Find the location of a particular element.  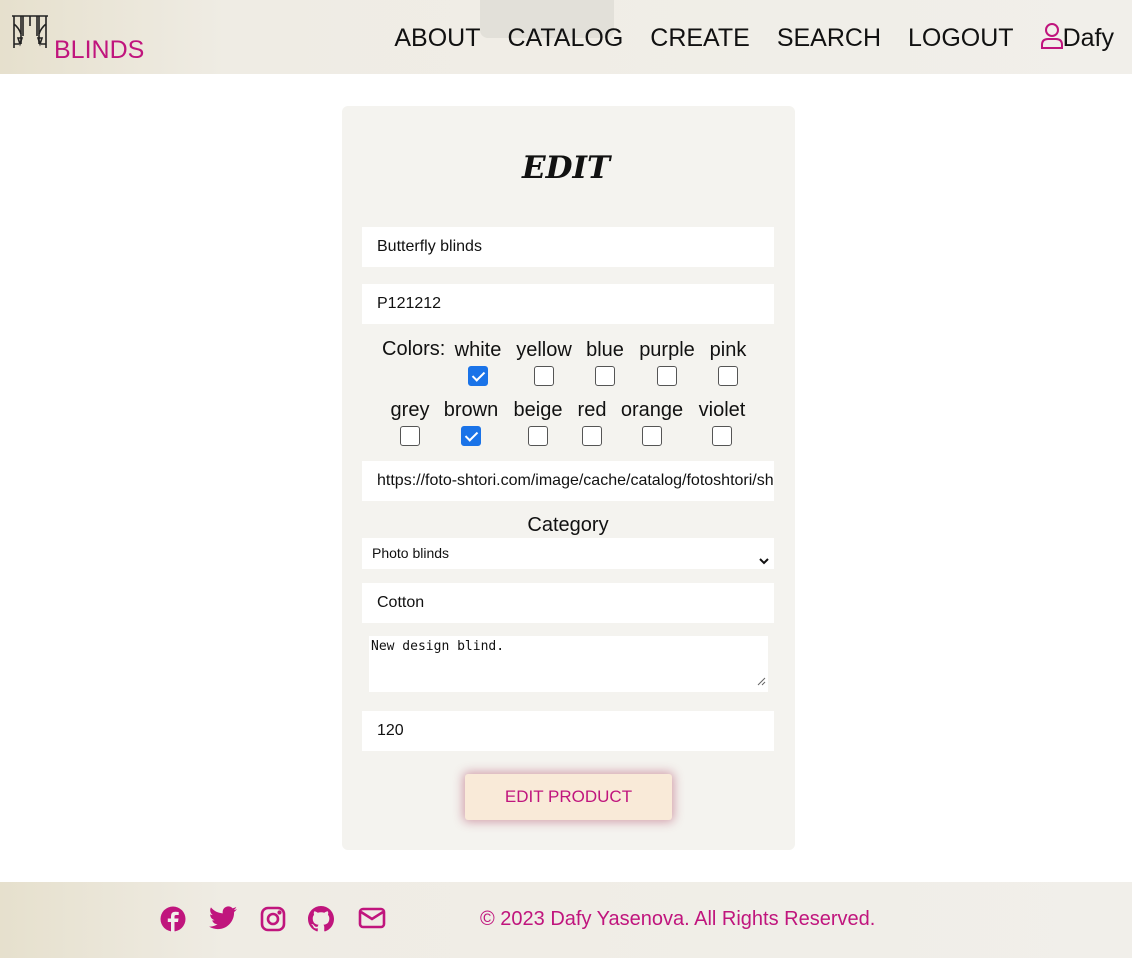

color-checkbox-red is located at coordinates (592, 436).